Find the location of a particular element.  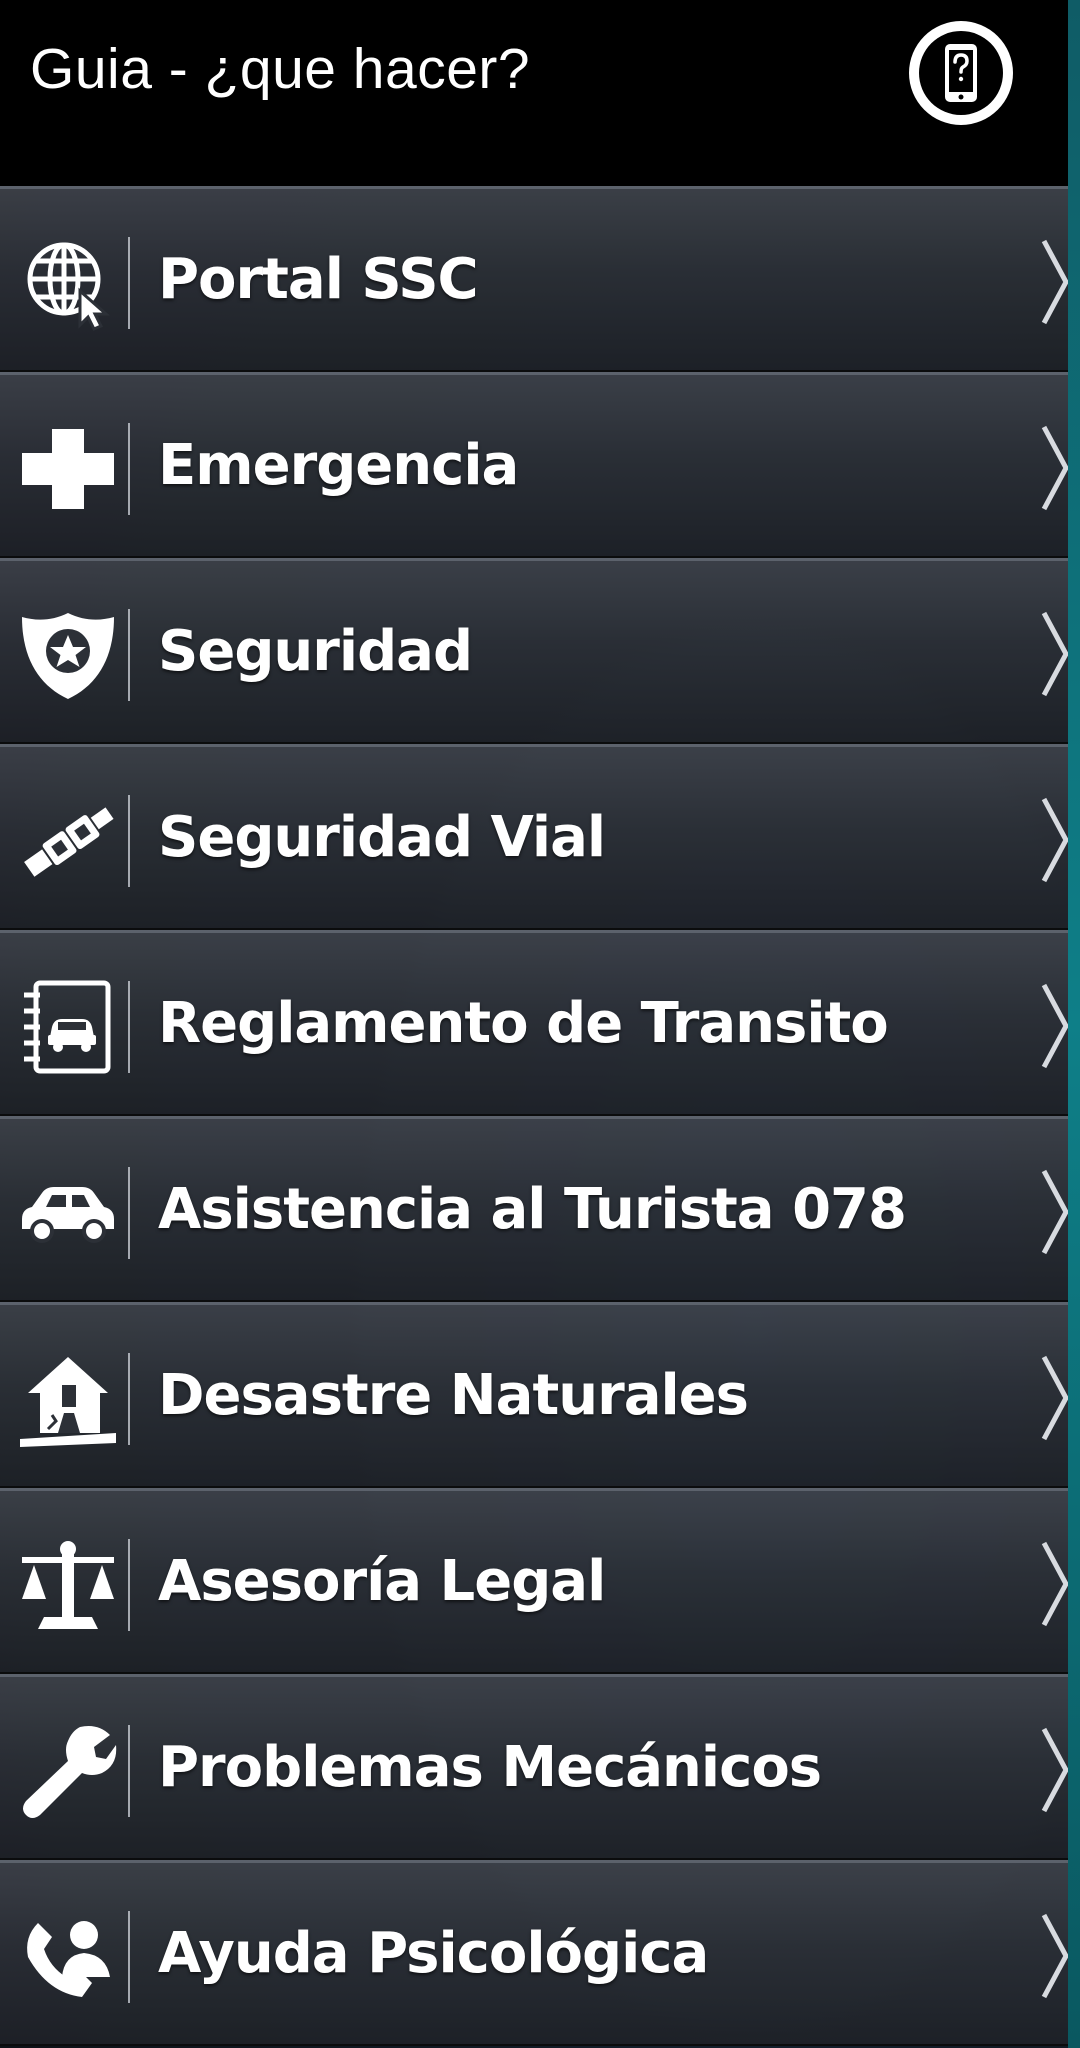

menu-item-asistencia-al-turista: Asistencia al Turista 078 is located at coordinates (535, 1209).